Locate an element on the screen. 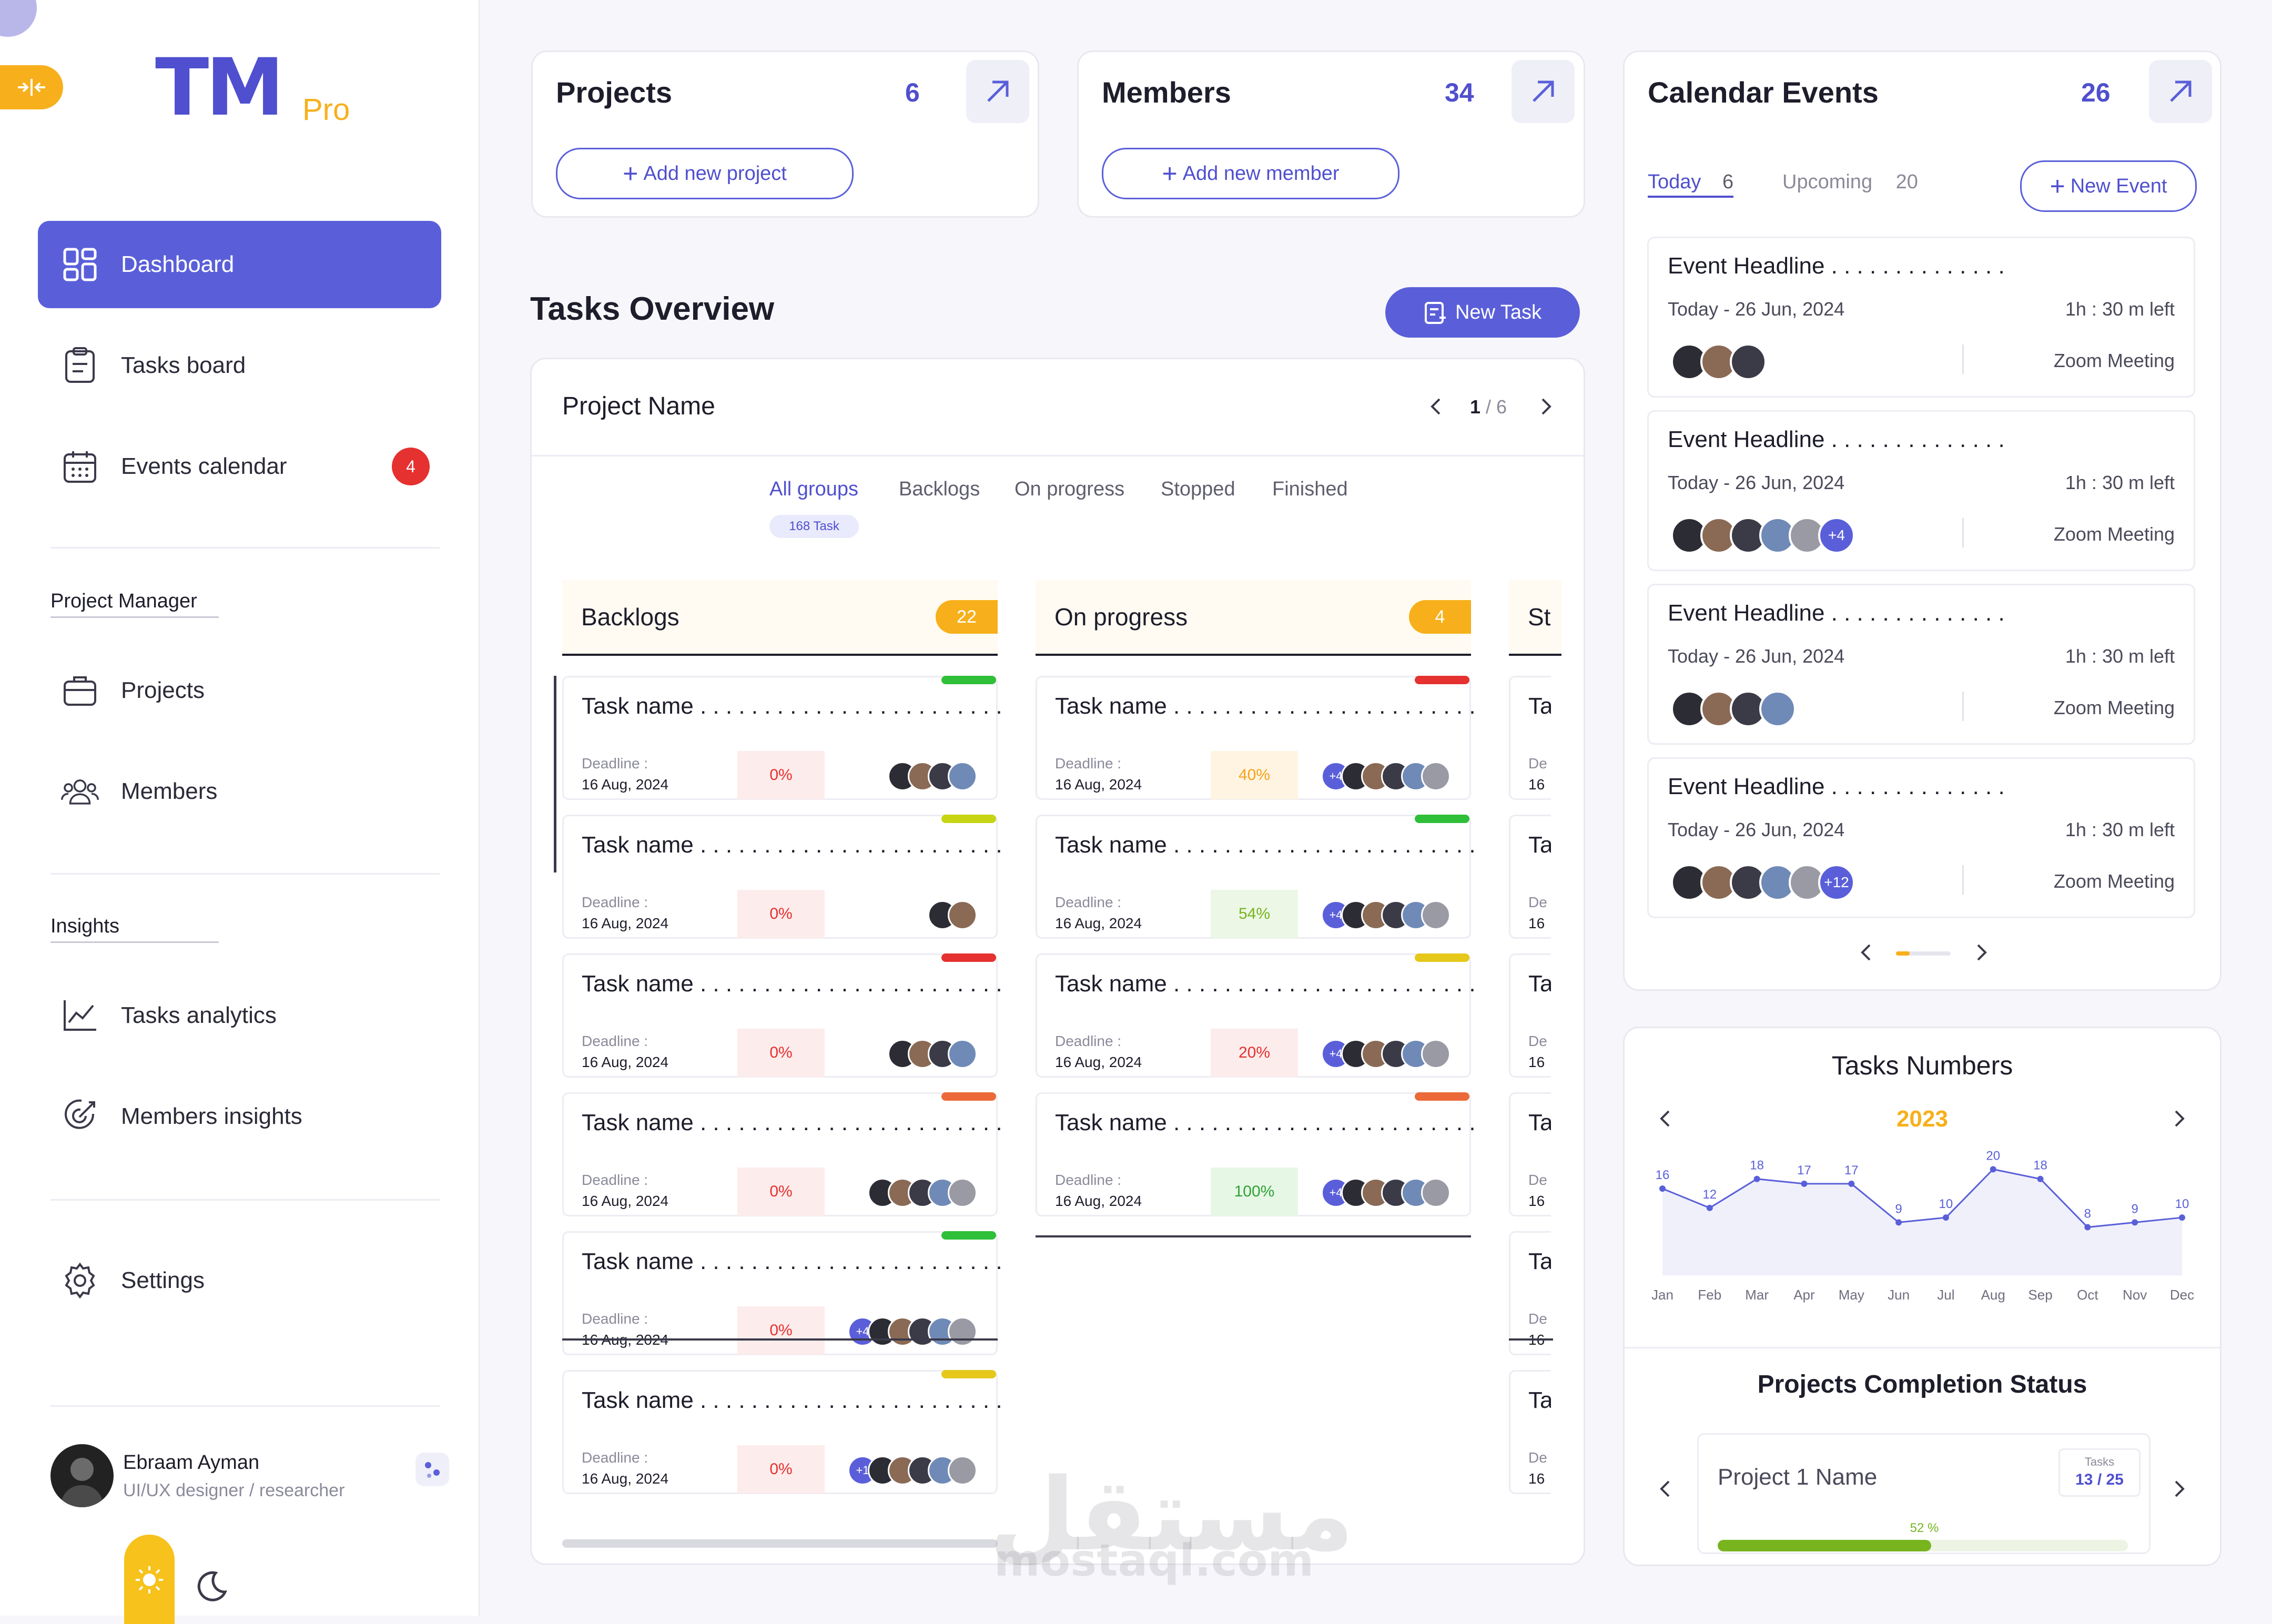  tab-on-progress: On progress is located at coordinates (1069, 489).